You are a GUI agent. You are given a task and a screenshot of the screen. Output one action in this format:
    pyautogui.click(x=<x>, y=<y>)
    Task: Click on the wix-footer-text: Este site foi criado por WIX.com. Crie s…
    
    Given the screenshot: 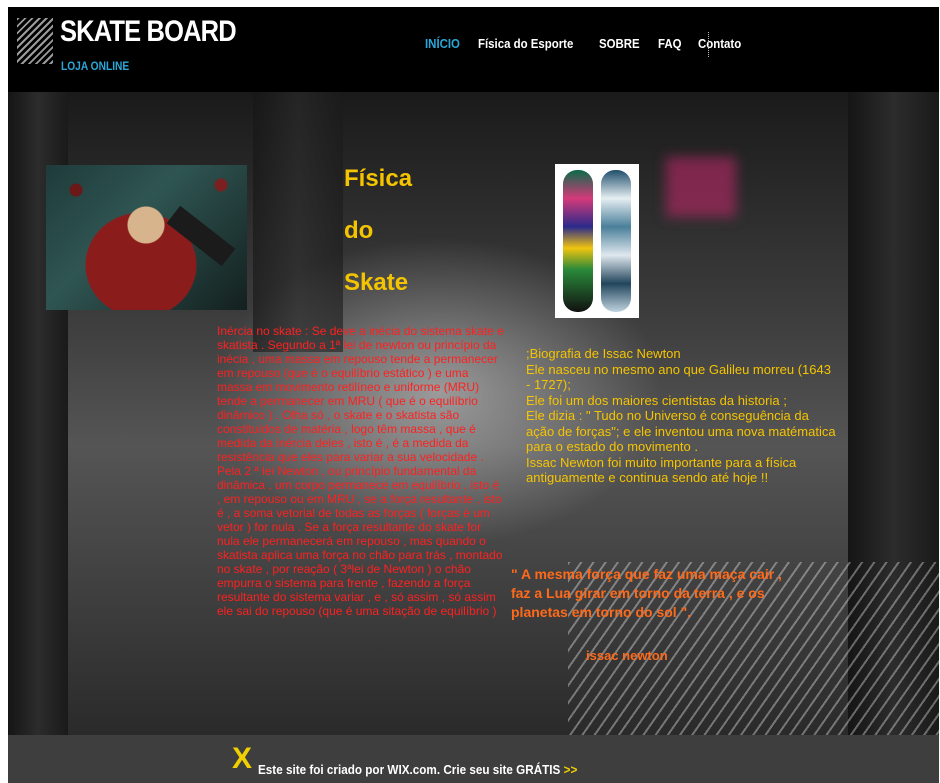 What is the action you would take?
    pyautogui.click(x=417, y=769)
    